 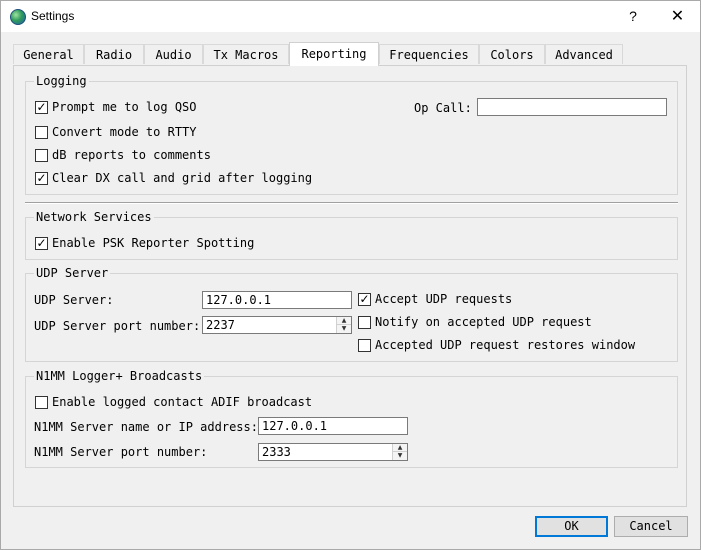 I want to click on n1mm-port-spinbox: 2333 ▲ ▼, so click(x=333, y=452).